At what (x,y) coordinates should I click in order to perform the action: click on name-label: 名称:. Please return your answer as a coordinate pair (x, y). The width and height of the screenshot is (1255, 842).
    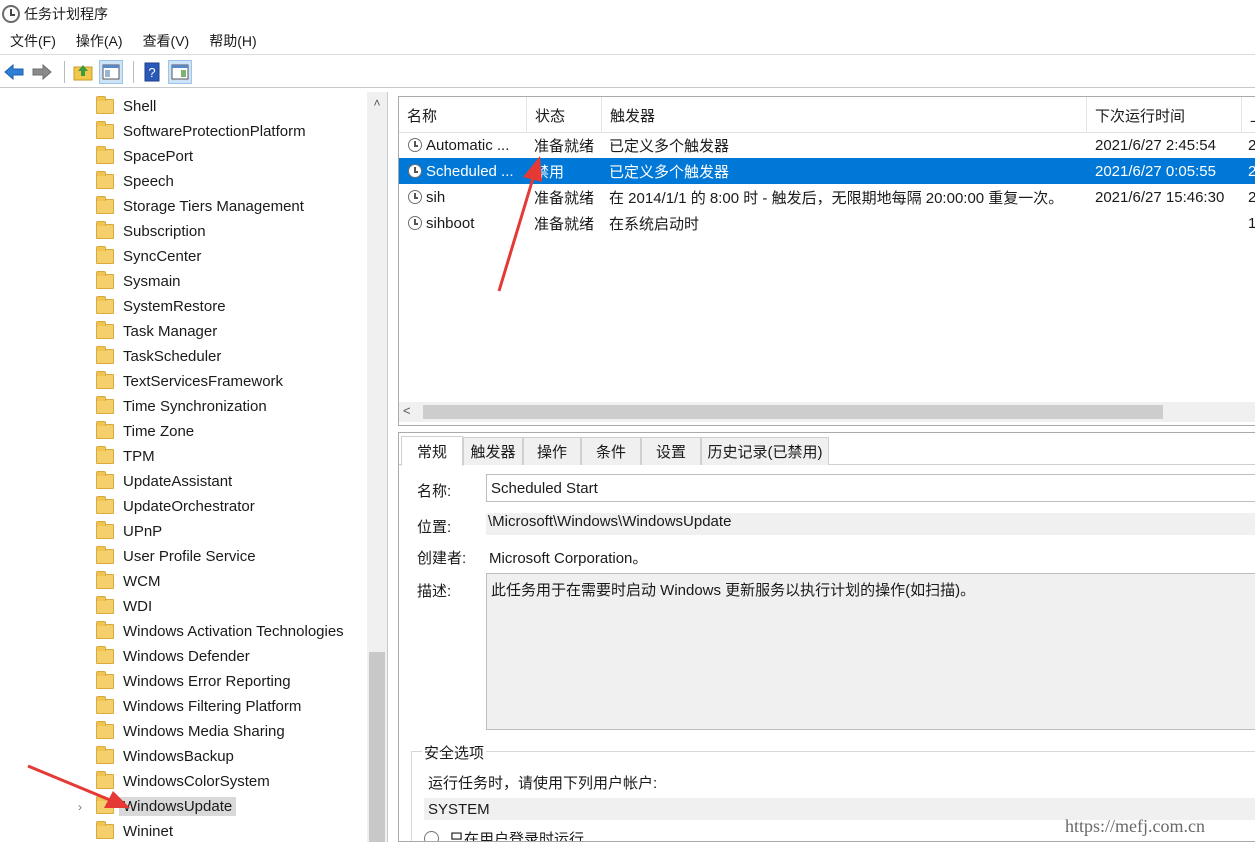
    Looking at the image, I should click on (434, 491).